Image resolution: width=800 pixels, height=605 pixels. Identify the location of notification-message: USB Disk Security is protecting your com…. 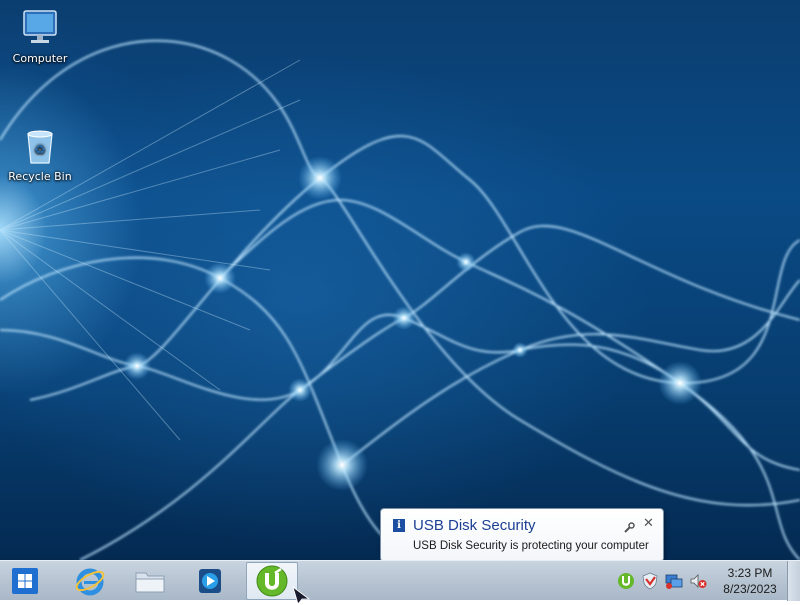
(531, 546).